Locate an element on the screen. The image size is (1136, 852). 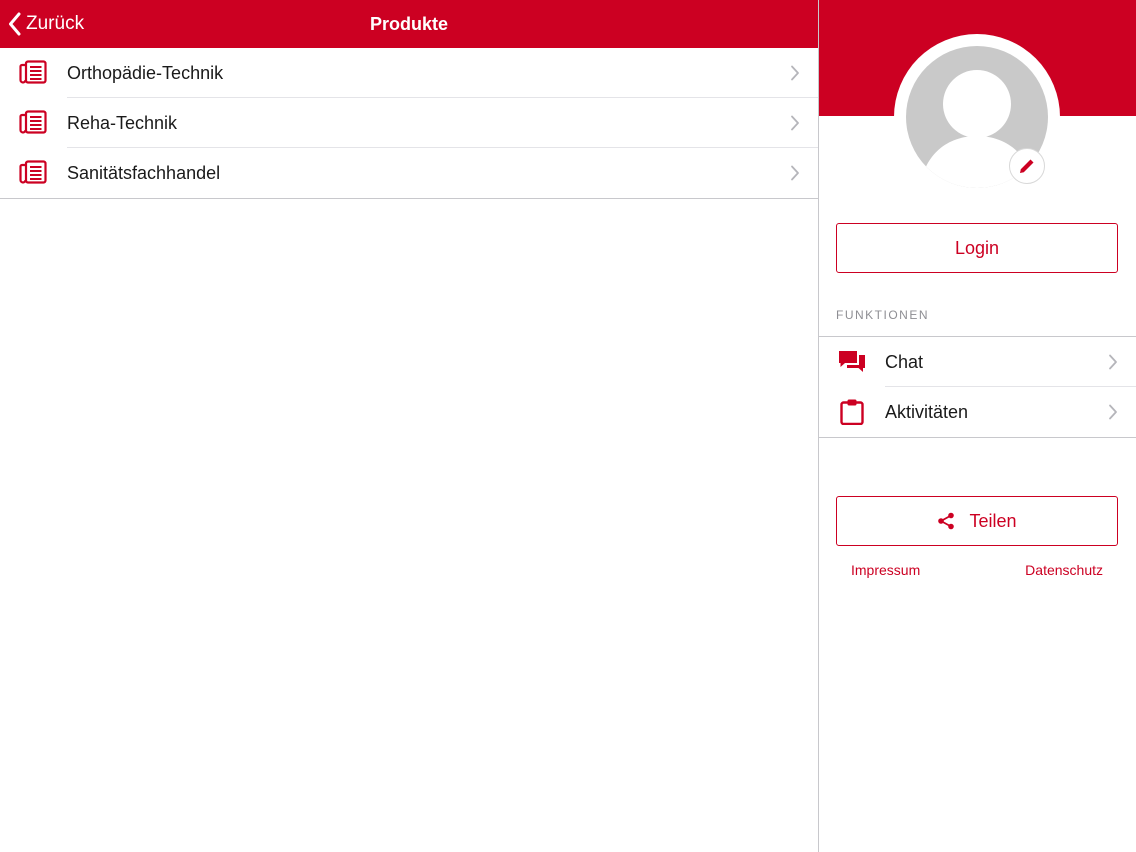
share-icon is located at coordinates (946, 521).